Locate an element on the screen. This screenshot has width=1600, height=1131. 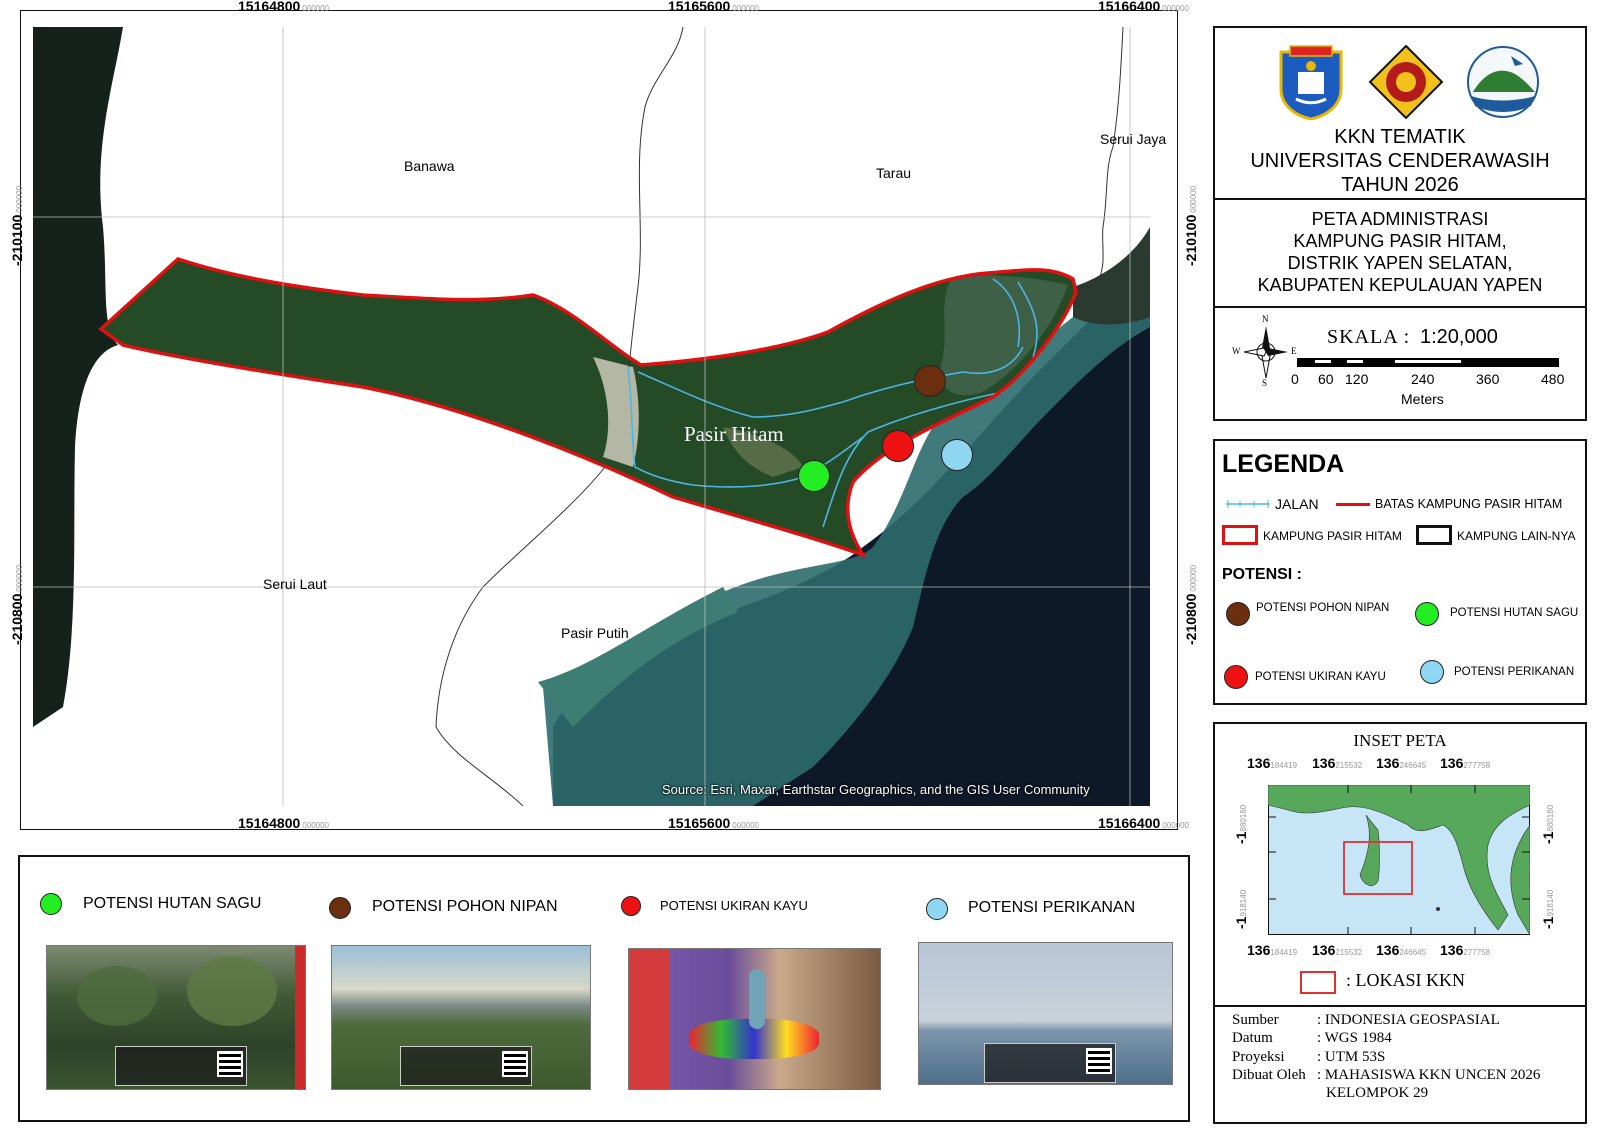
inset-top-tick-4: 136277758 is located at coordinates (1465, 763).